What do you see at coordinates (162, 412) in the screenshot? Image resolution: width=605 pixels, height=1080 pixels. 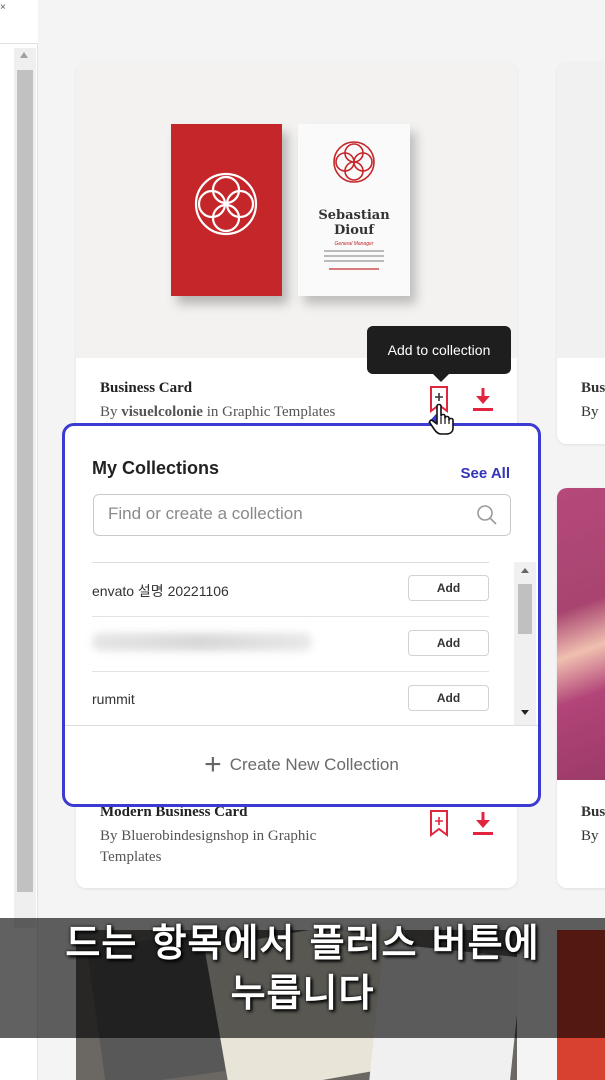 I see `author-link: visuelcolonie` at bounding box center [162, 412].